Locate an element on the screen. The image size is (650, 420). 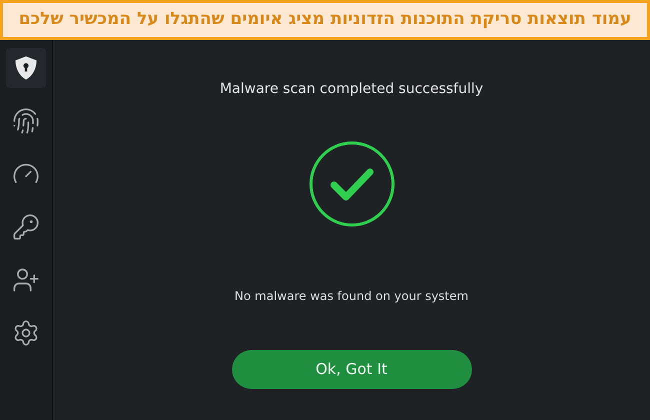
key-icon is located at coordinates (26, 227).